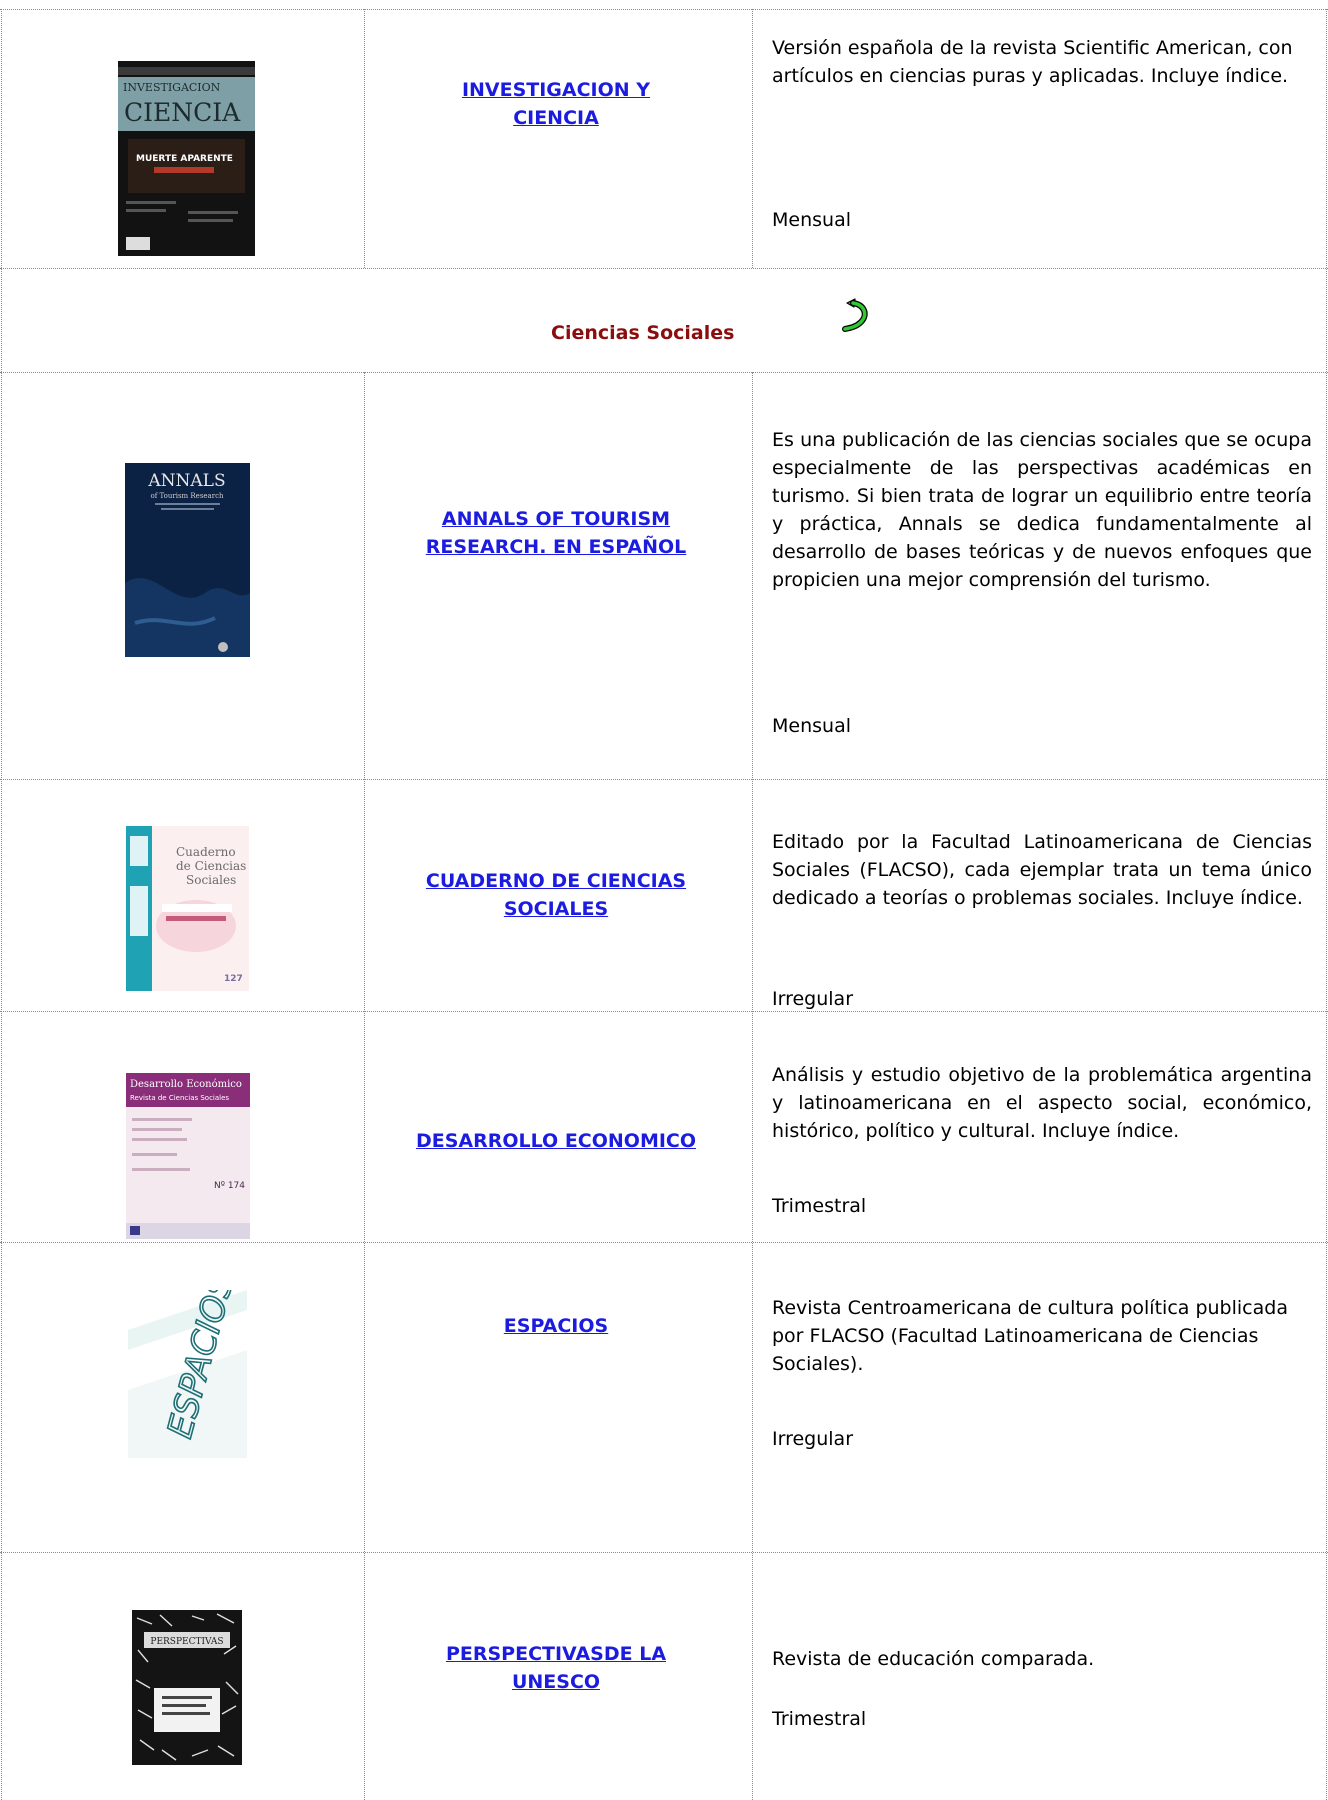  Describe the element at coordinates (179, 1098) in the screenshot. I see `cover-text: Revista de Ciencias Sociales` at that location.